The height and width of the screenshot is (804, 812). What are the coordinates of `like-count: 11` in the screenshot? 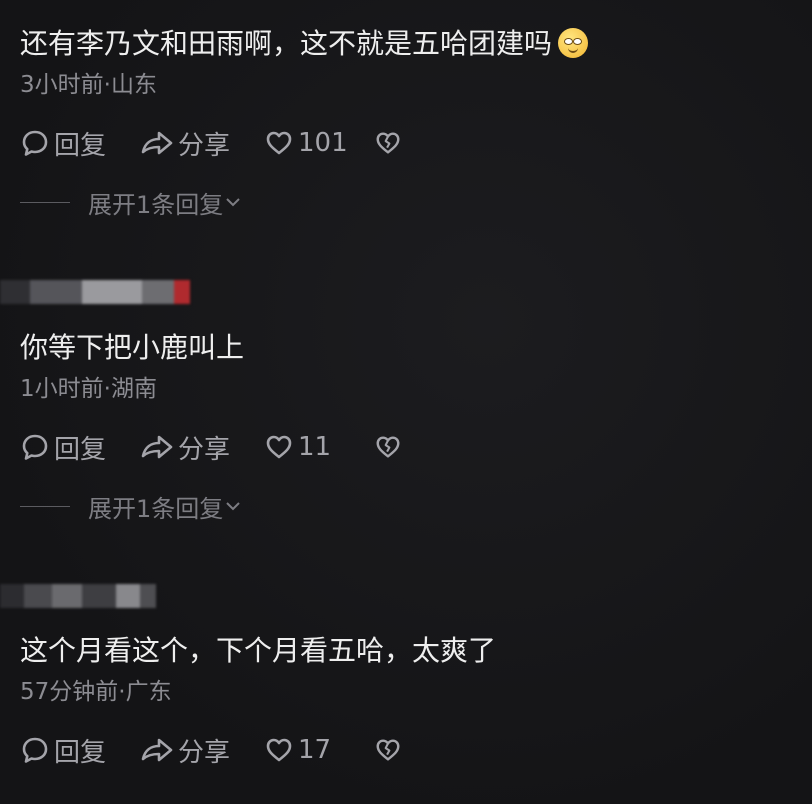 It's located at (315, 447).